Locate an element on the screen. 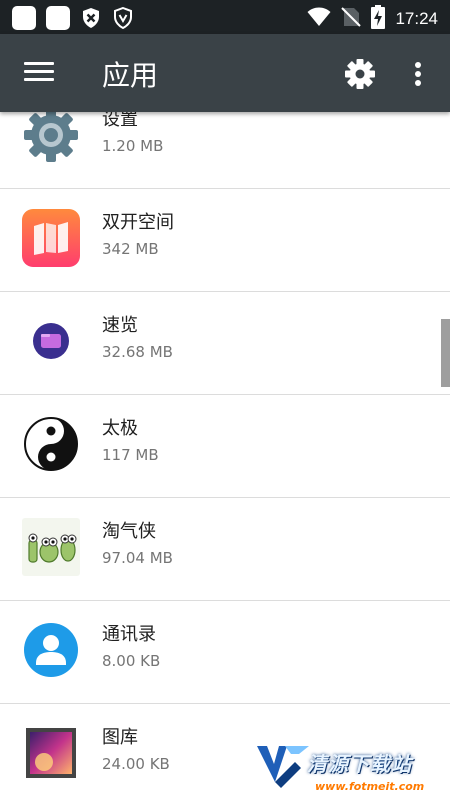 This screenshot has width=450, height=800. app-name: 通讯录 is located at coordinates (129, 634).